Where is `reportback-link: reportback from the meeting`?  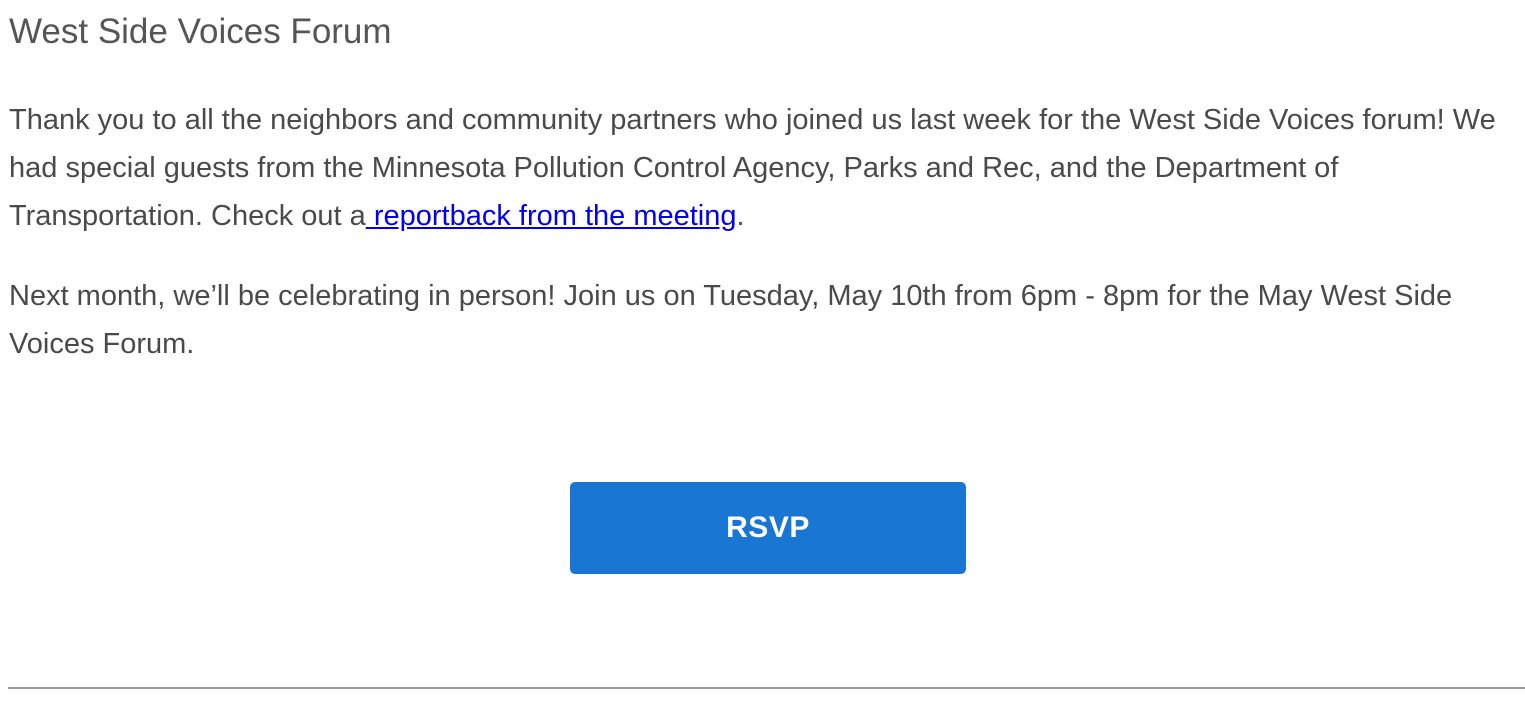
reportback-link: reportback from the meeting is located at coordinates (551, 216).